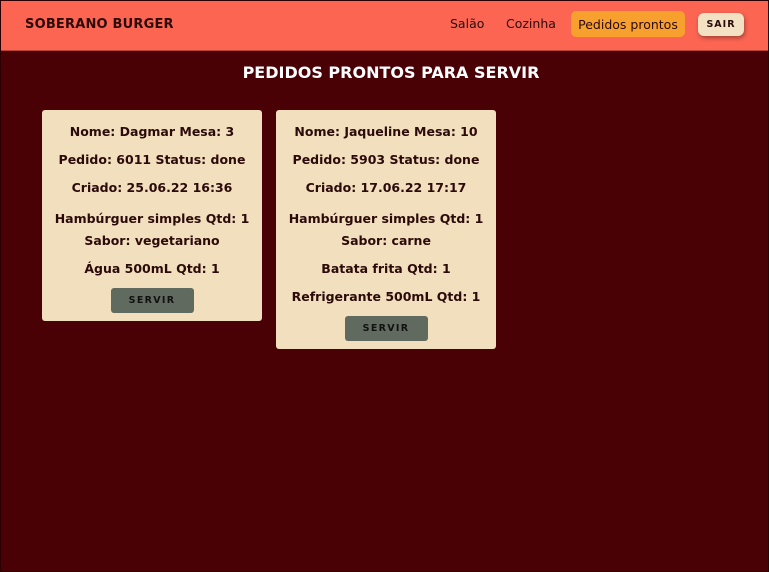 The image size is (769, 572). I want to click on order-item: Refrigerante 500mL Qtd: 1, so click(386, 297).